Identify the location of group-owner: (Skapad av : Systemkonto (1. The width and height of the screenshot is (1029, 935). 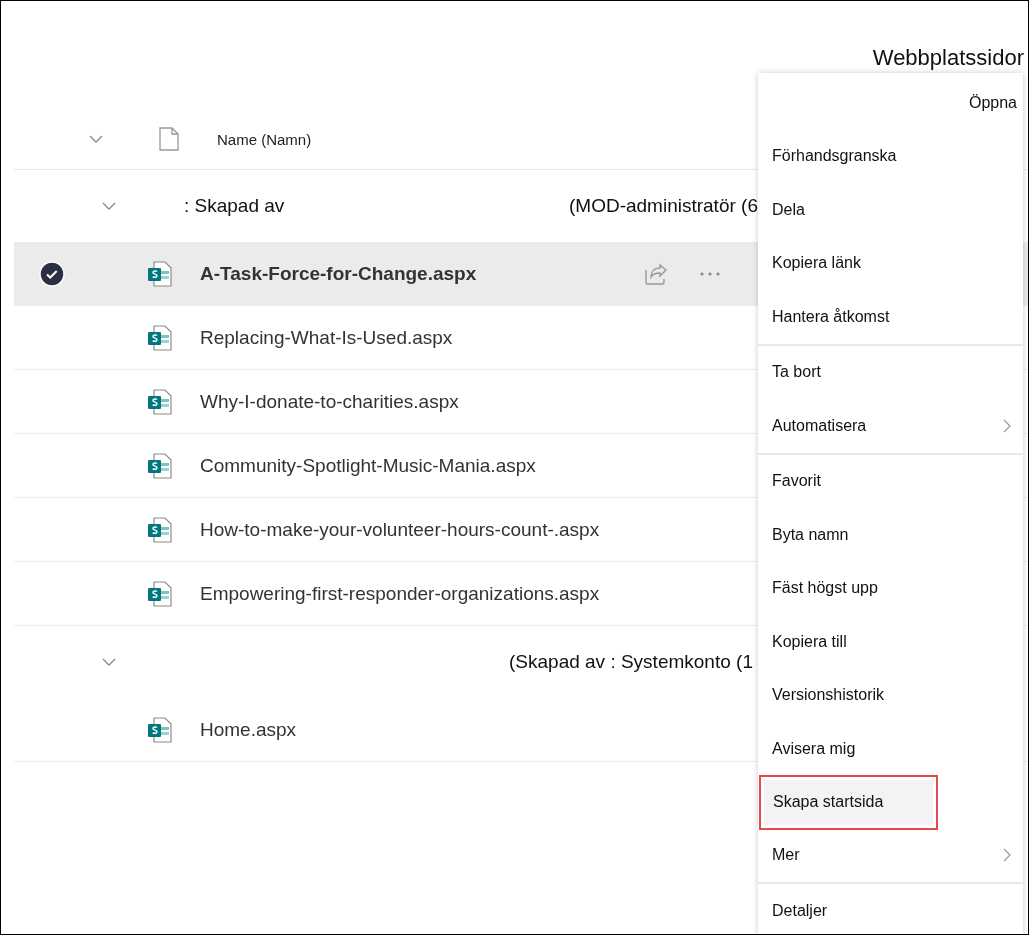
(631, 662).